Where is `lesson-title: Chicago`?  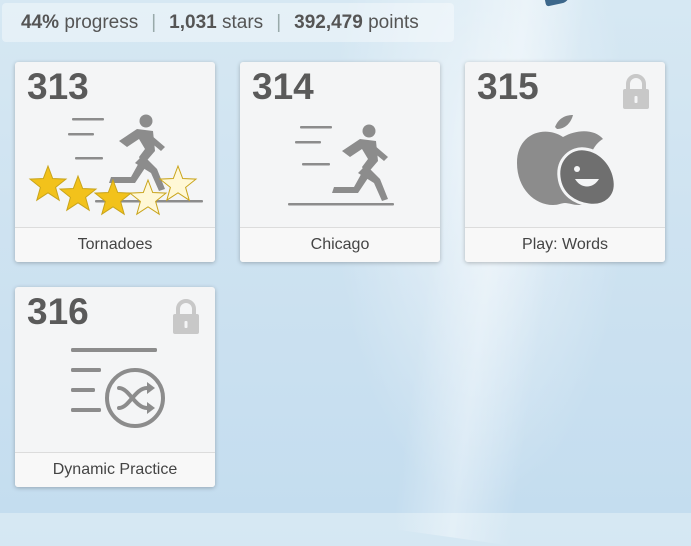
lesson-title: Chicago is located at coordinates (340, 244).